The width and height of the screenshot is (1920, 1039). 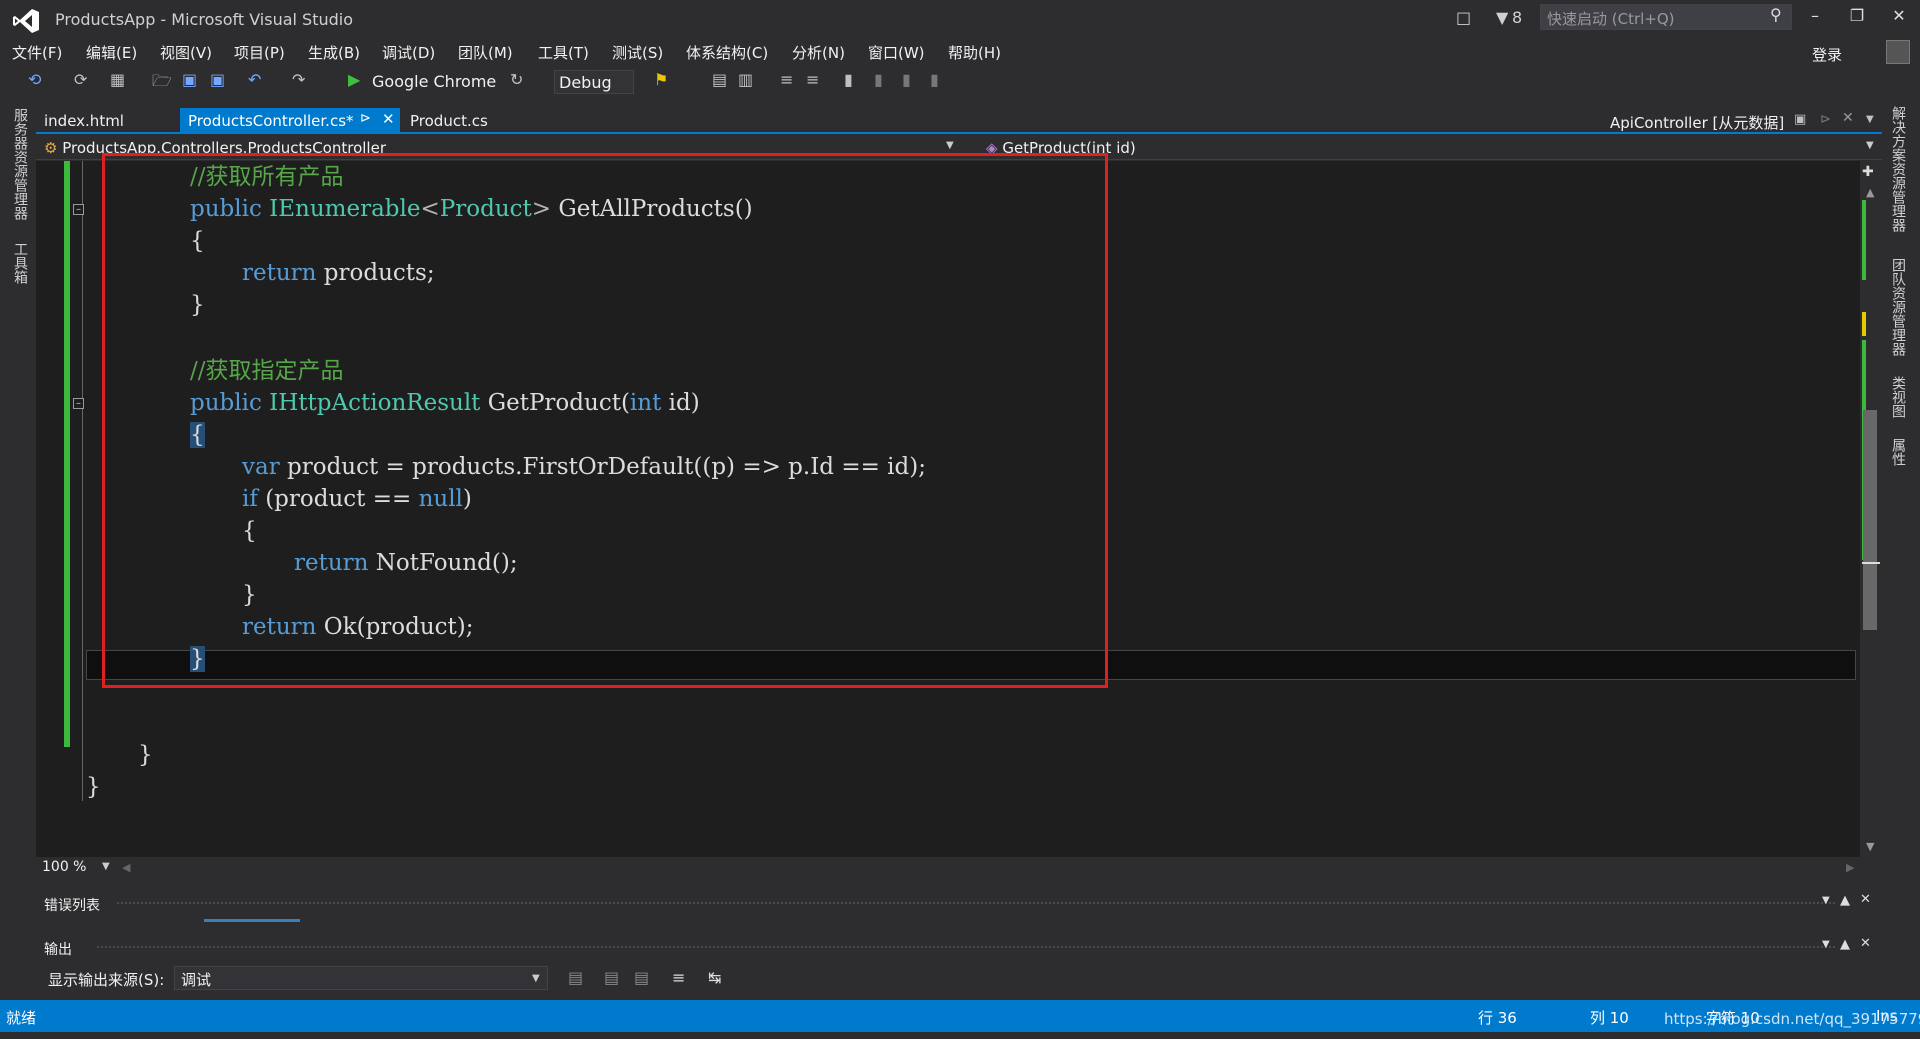 What do you see at coordinates (290, 121) in the screenshot?
I see `tab-products-controller: ProductsController.cs* ⊳ ✕` at bounding box center [290, 121].